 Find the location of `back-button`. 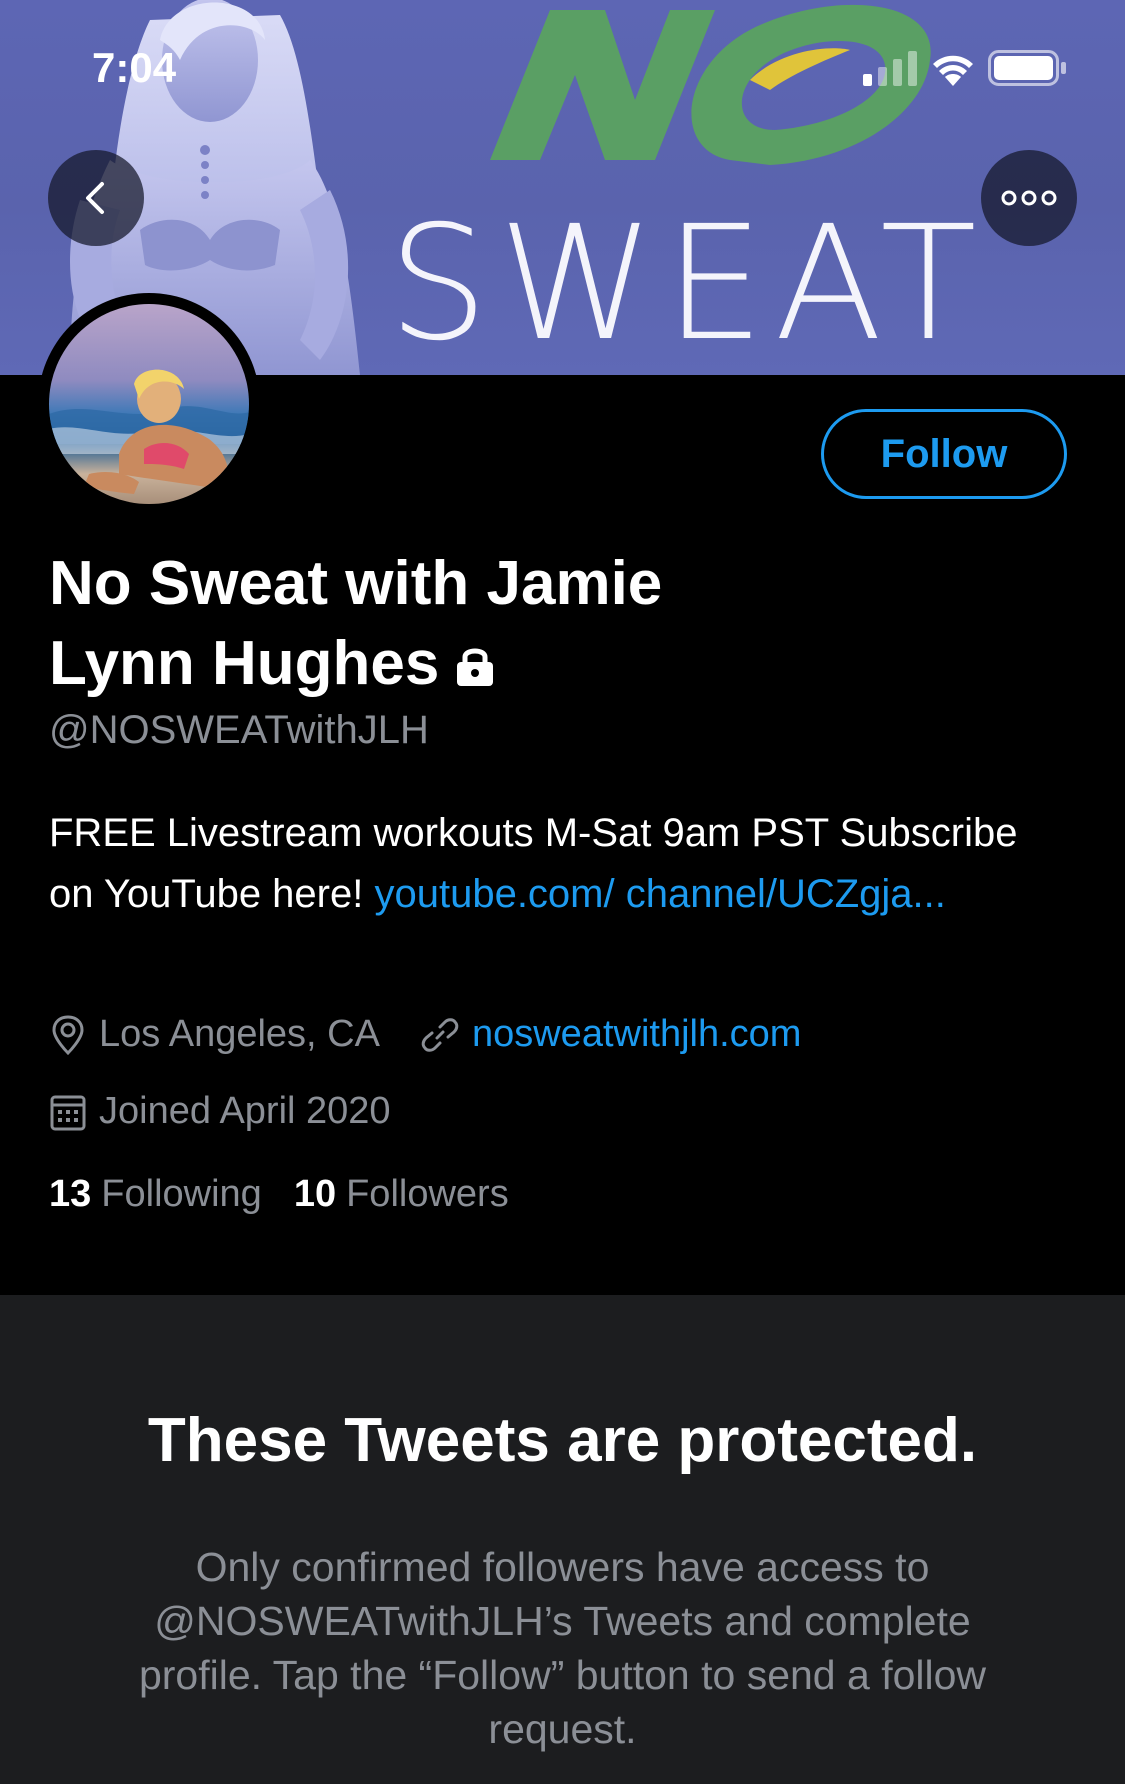

back-button is located at coordinates (96, 198).